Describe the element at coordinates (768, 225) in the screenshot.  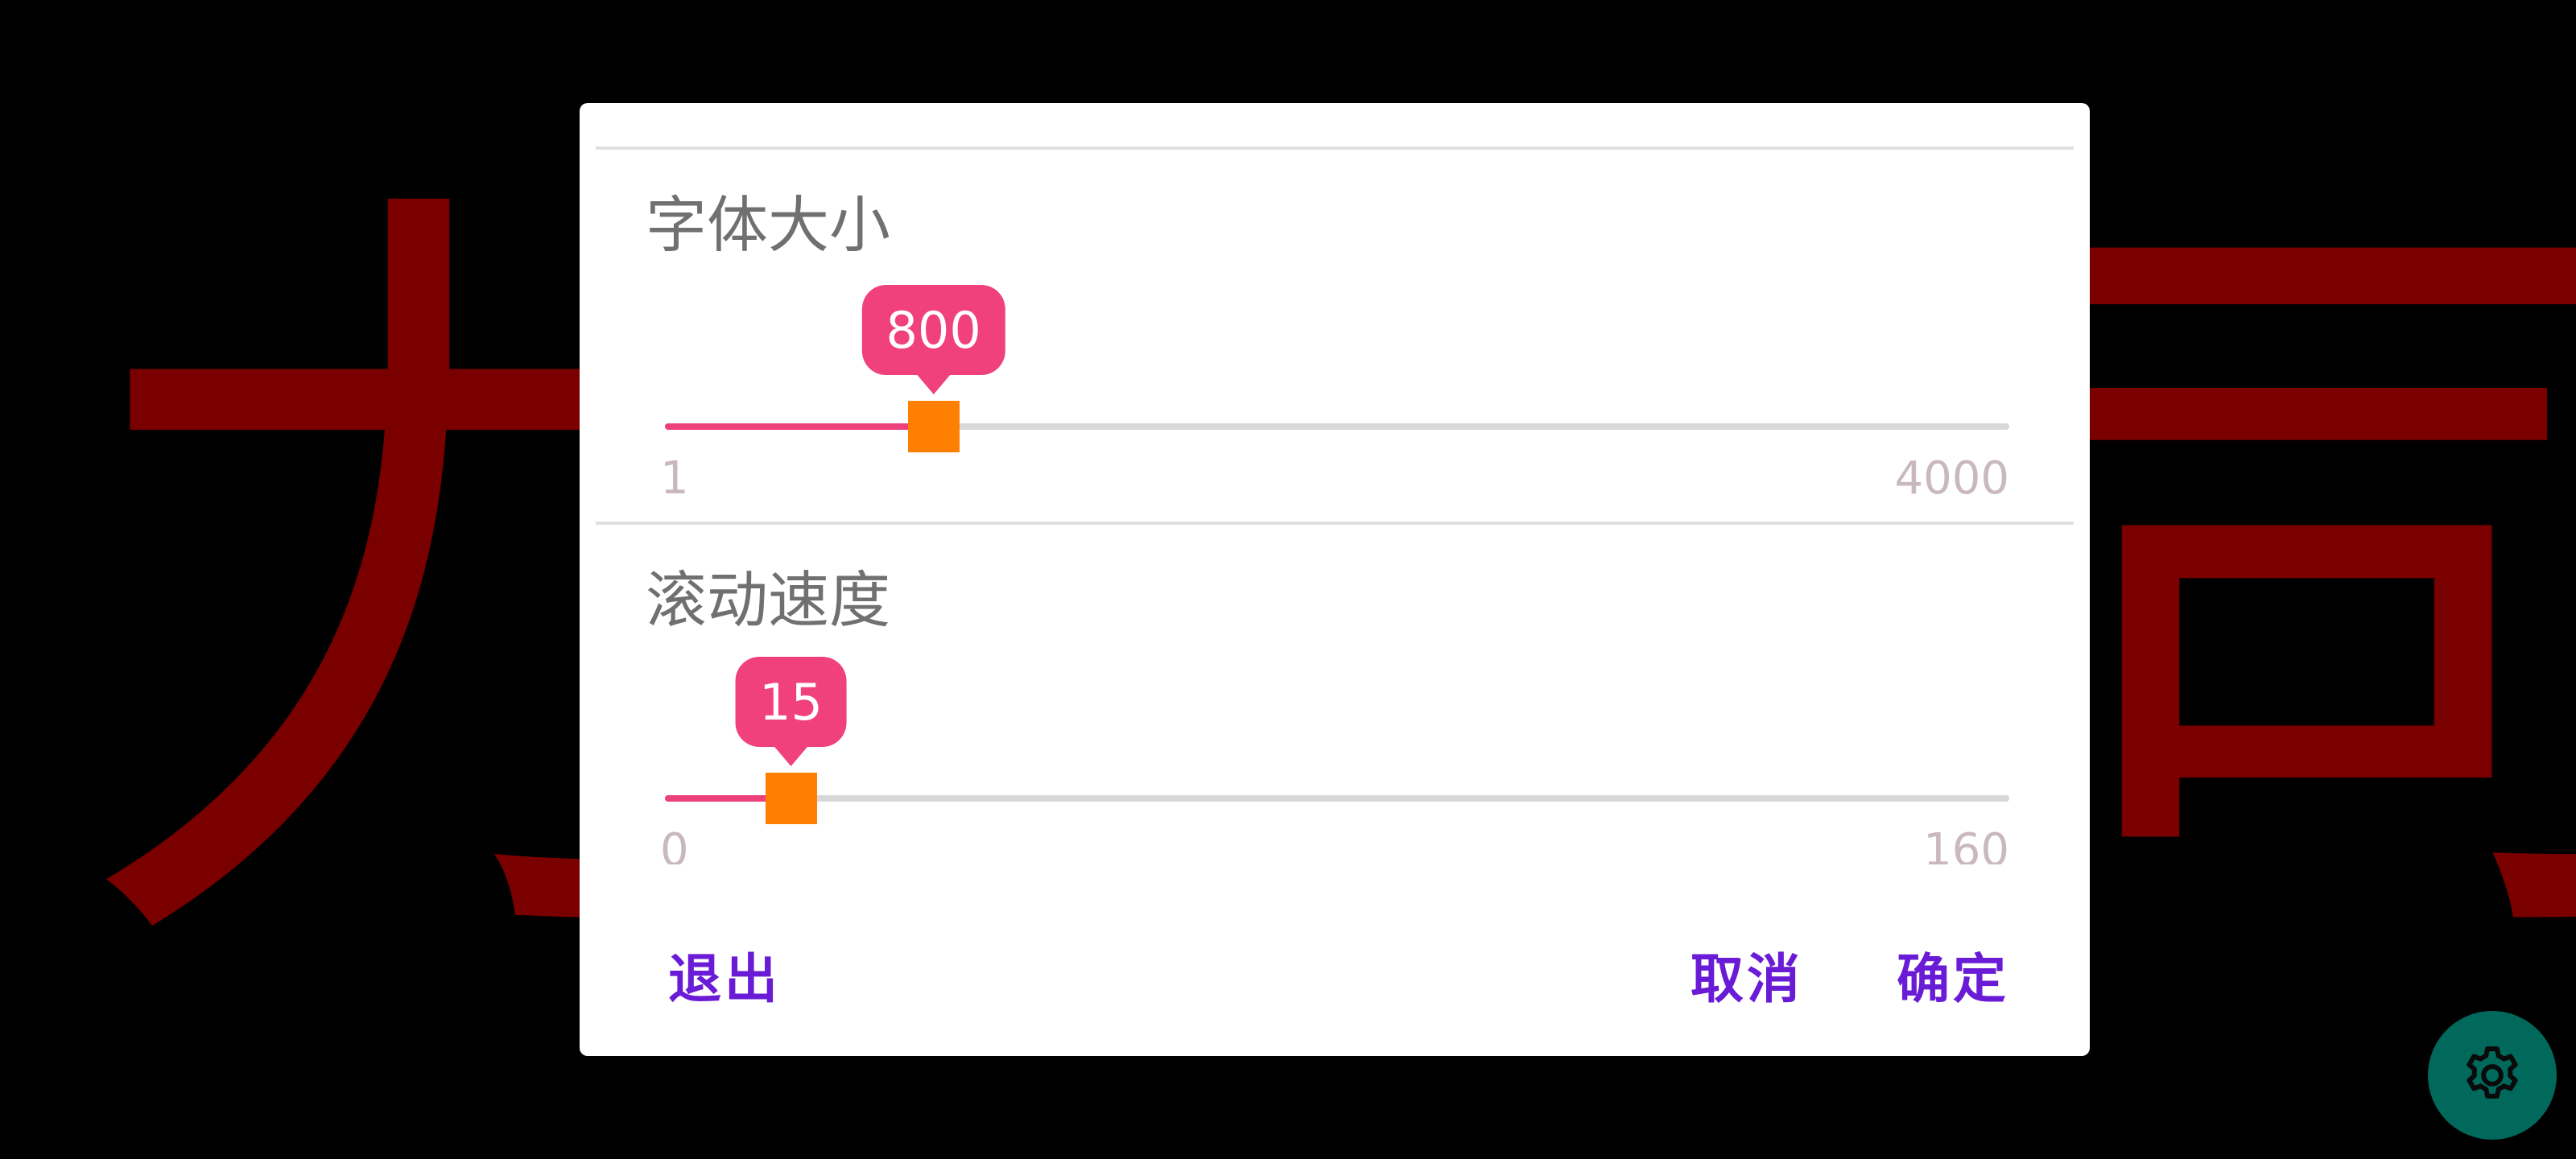
I see `font-size-label: 字体大小` at that location.